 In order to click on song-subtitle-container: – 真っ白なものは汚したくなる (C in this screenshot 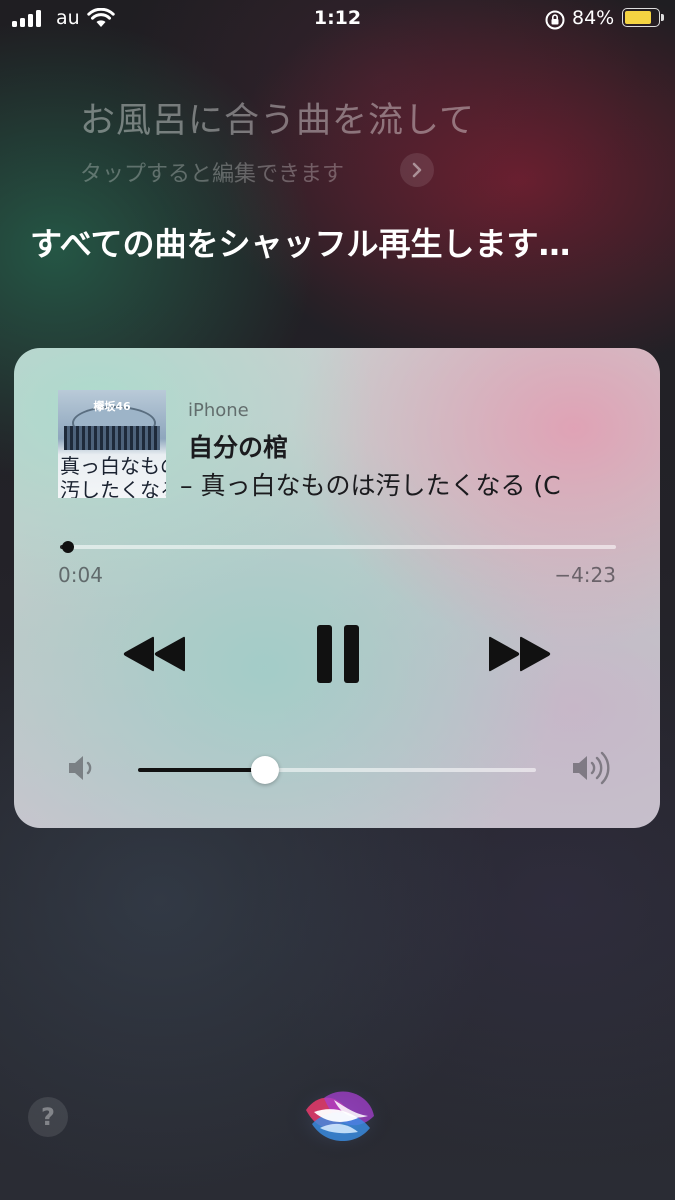, I will do `click(395, 484)`.